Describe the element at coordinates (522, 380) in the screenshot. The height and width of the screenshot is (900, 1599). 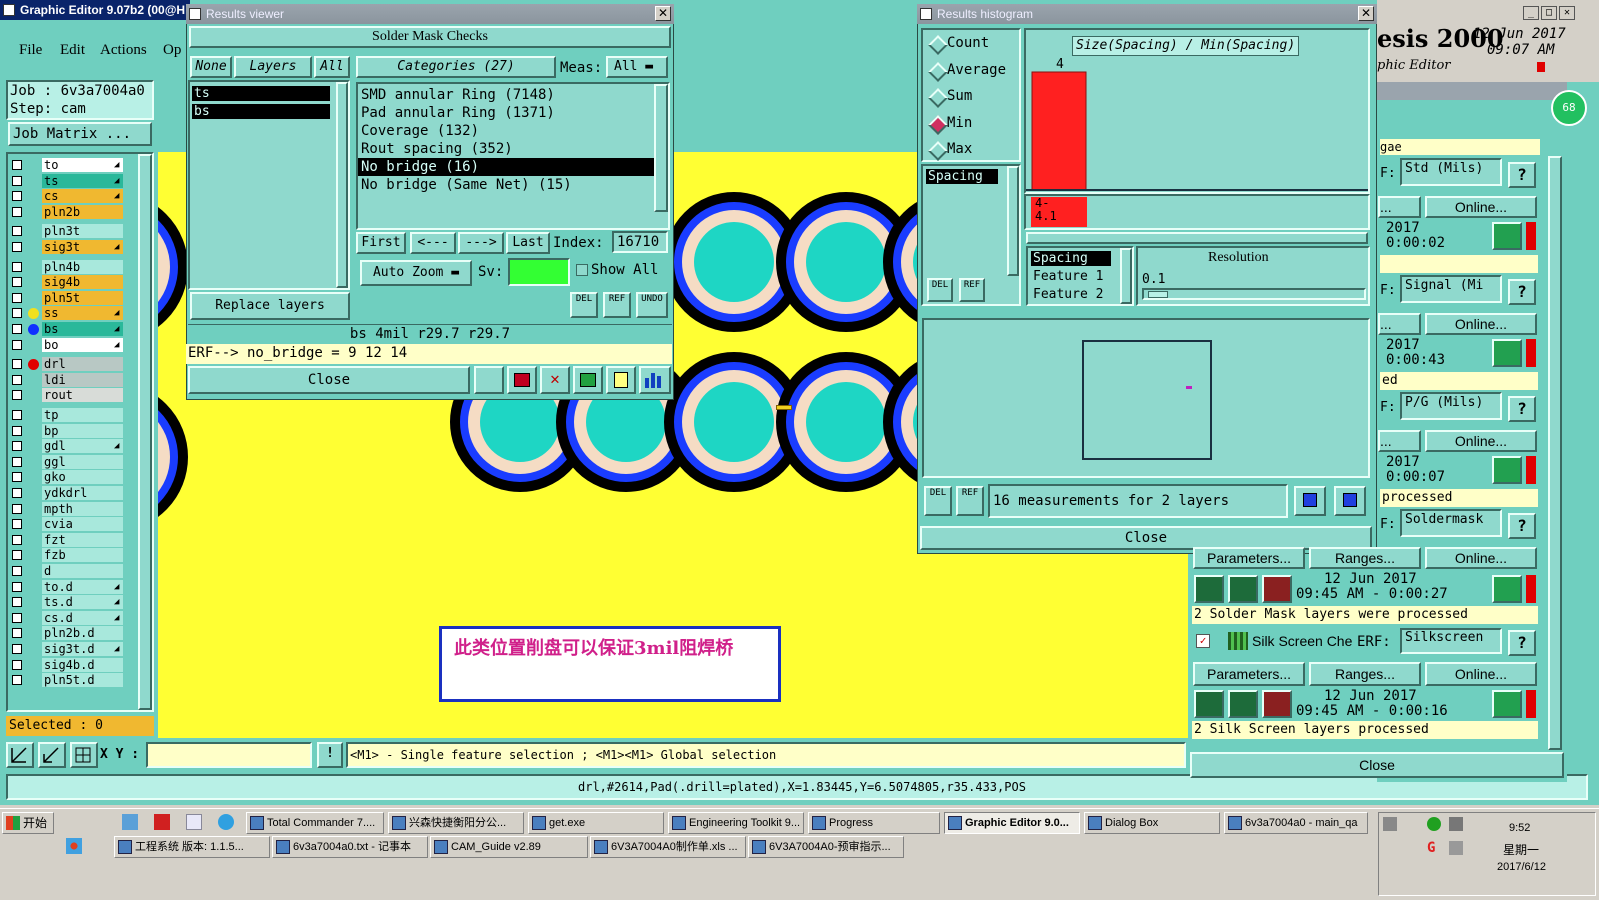
I see `record-icon` at that location.